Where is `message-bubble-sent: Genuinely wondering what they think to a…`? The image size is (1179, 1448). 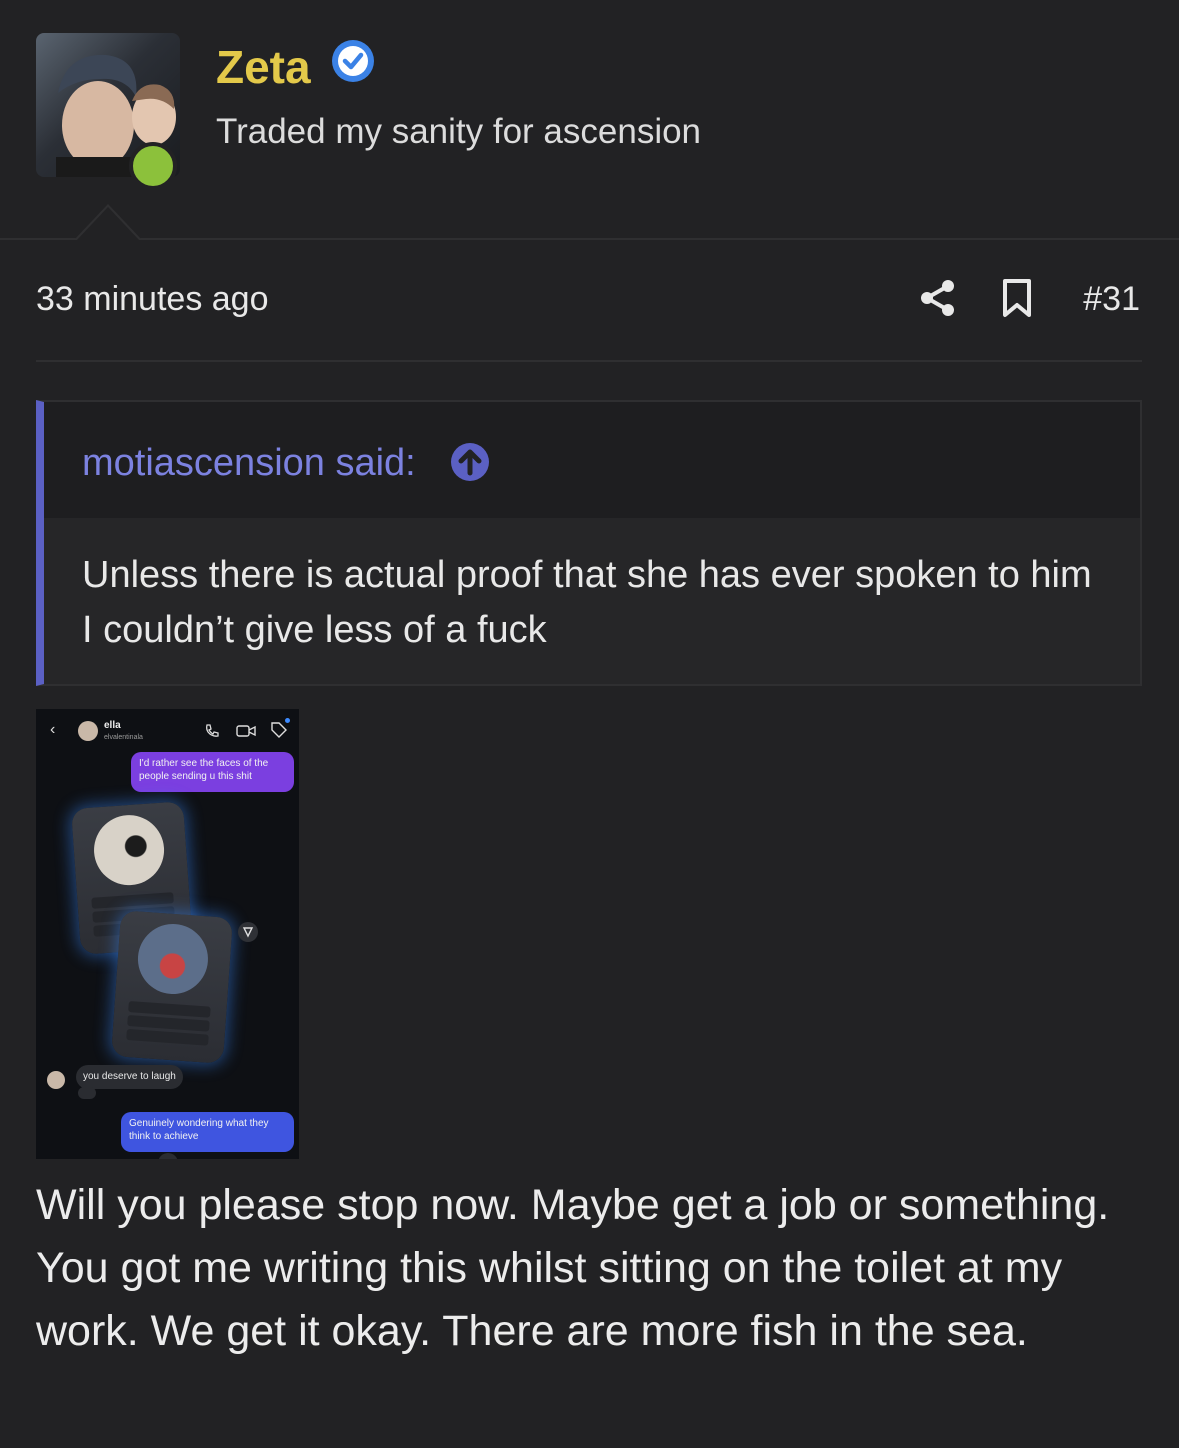
message-bubble-sent: Genuinely wondering what they think to a… is located at coordinates (207, 1132).